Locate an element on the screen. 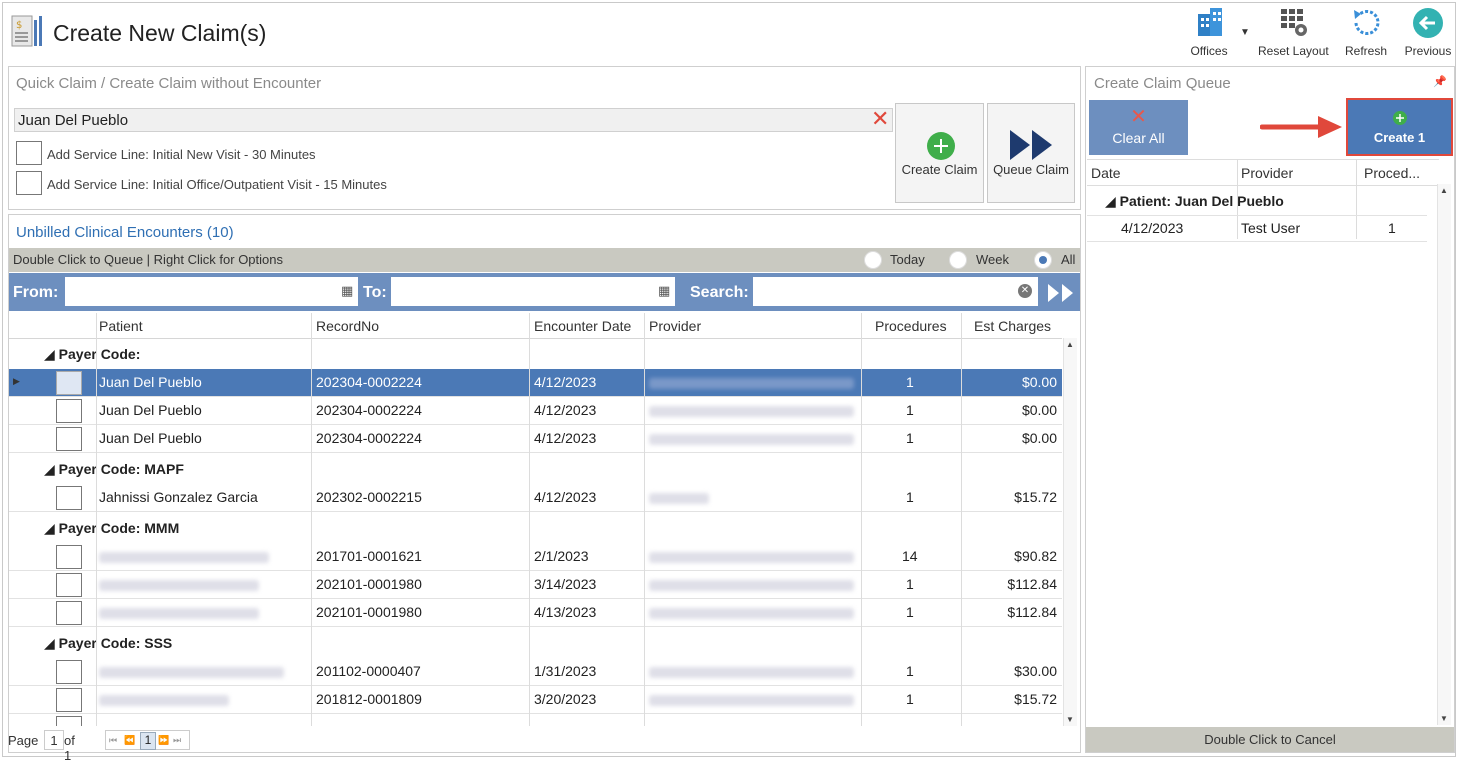 Image resolution: width=1458 pixels, height=763 pixels. all-radio is located at coordinates (1043, 260).